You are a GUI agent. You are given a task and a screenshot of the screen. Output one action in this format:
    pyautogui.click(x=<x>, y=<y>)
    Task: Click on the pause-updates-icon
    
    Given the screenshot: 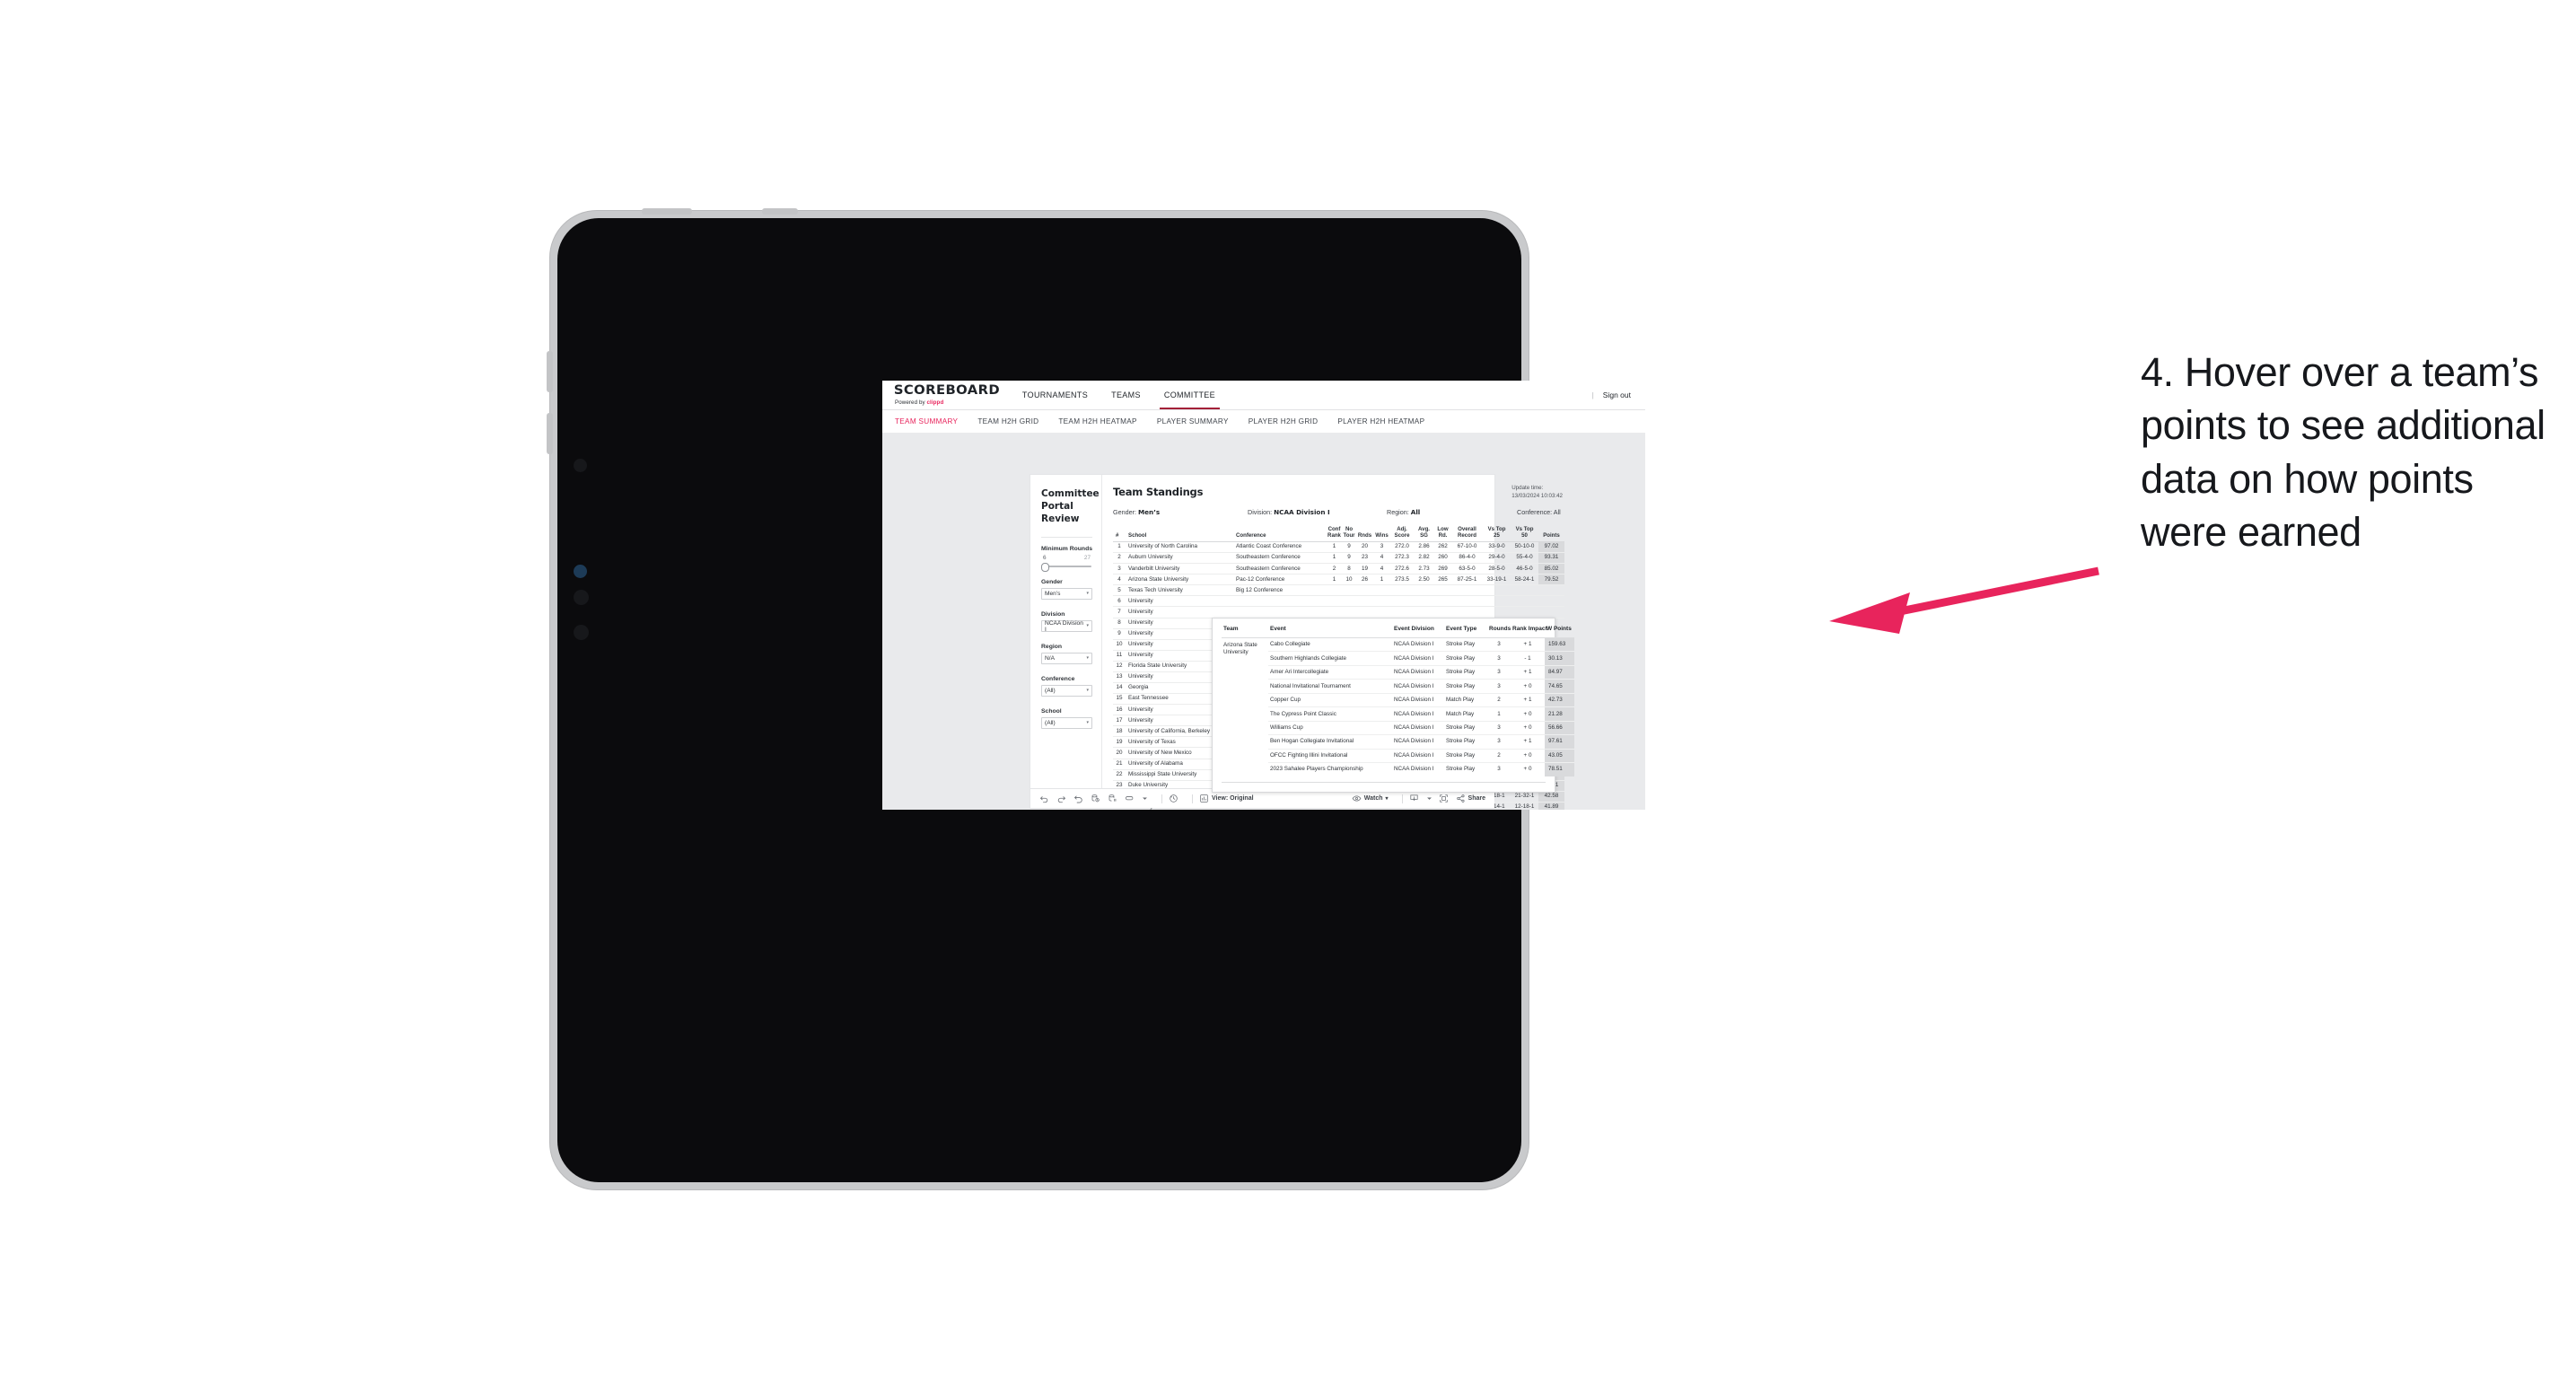 What is the action you would take?
    pyautogui.click(x=1112, y=798)
    